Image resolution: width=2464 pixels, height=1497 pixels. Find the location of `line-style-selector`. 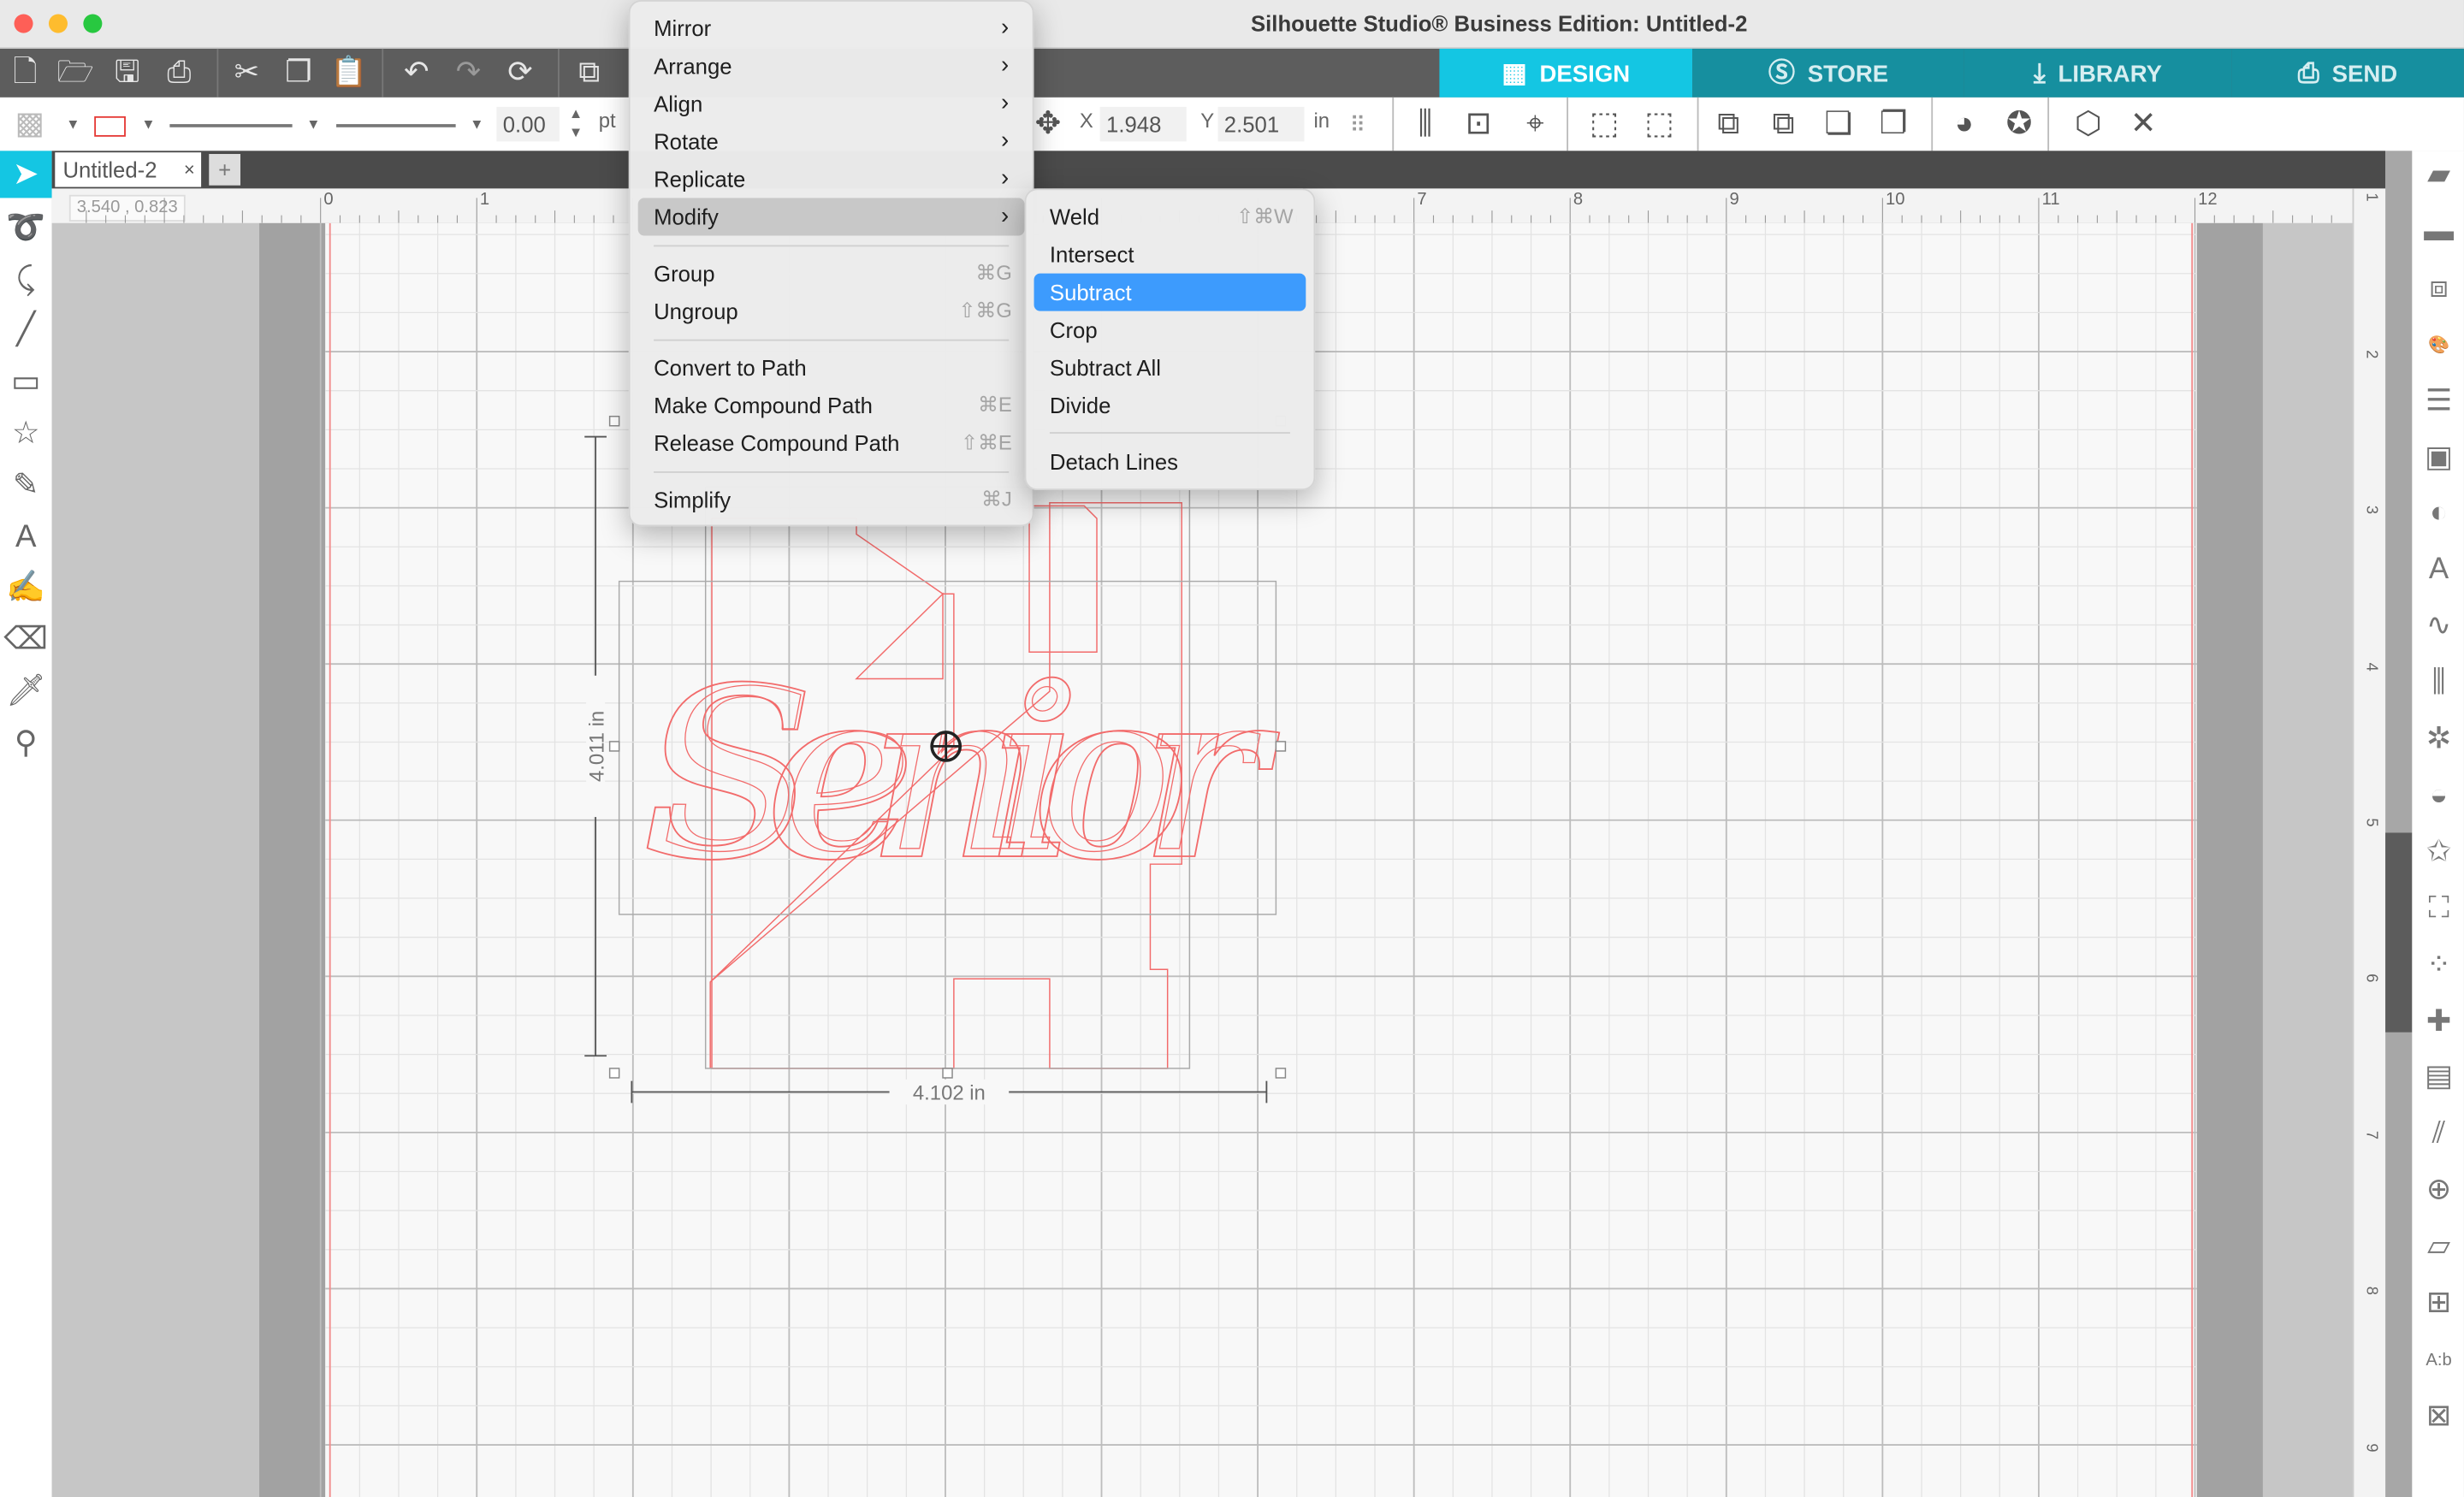

line-style-selector is located at coordinates (231, 126).